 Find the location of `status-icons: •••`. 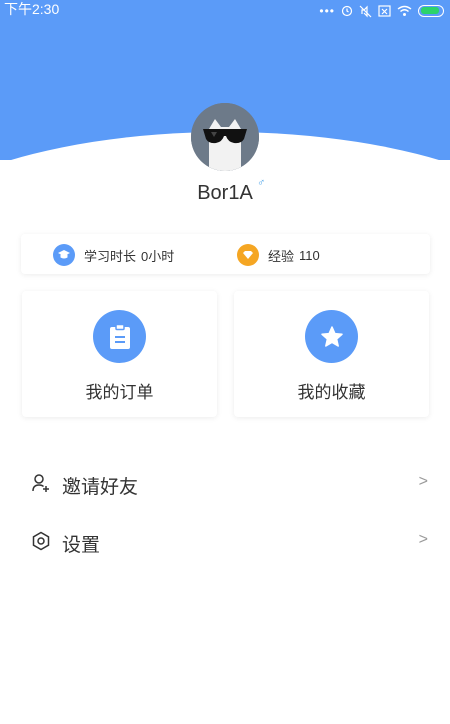

status-icons: ••• is located at coordinates (381, 11).